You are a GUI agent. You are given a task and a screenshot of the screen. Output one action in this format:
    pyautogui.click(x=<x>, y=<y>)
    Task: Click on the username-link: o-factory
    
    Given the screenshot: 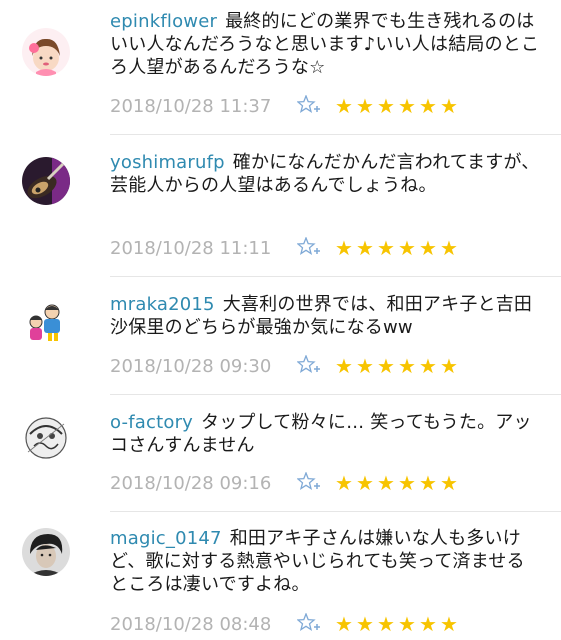 What is the action you would take?
    pyautogui.click(x=151, y=422)
    